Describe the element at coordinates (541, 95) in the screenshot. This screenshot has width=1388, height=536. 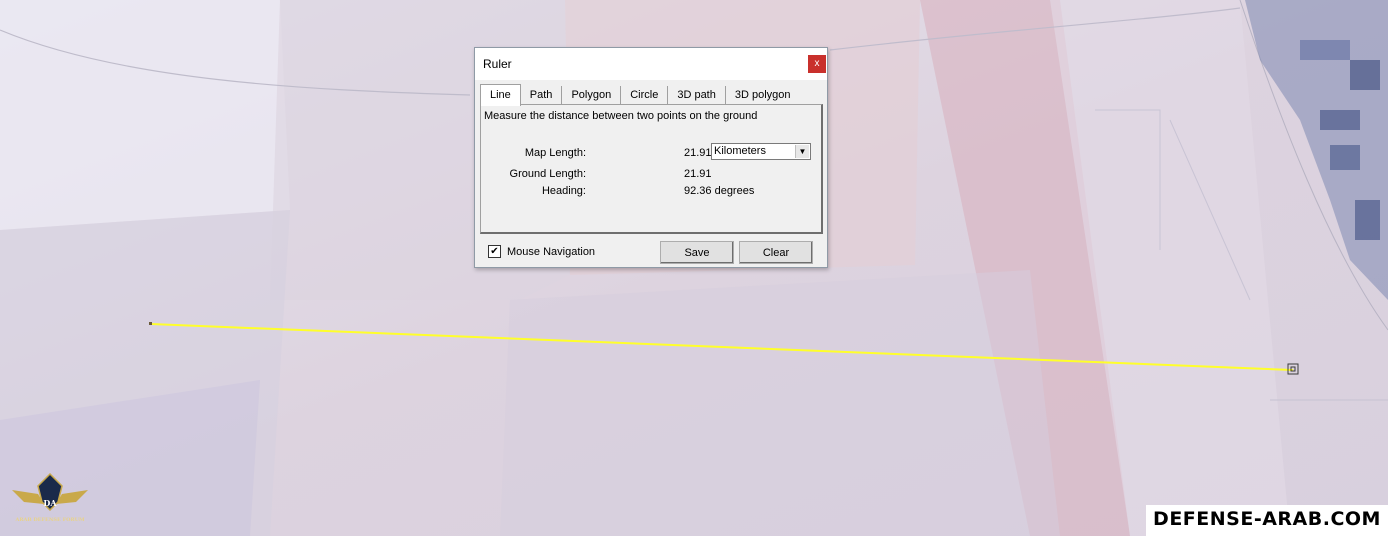
I see `tab-path: Path` at that location.